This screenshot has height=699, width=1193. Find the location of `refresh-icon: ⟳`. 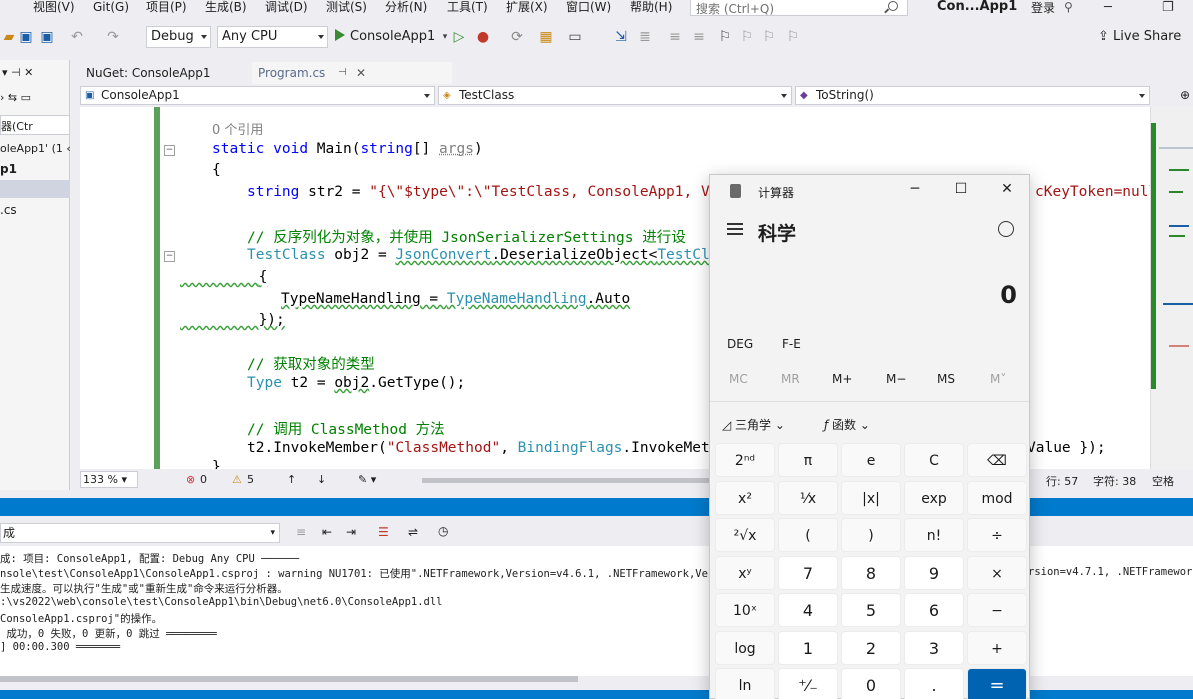

refresh-icon: ⟳ is located at coordinates (517, 37).